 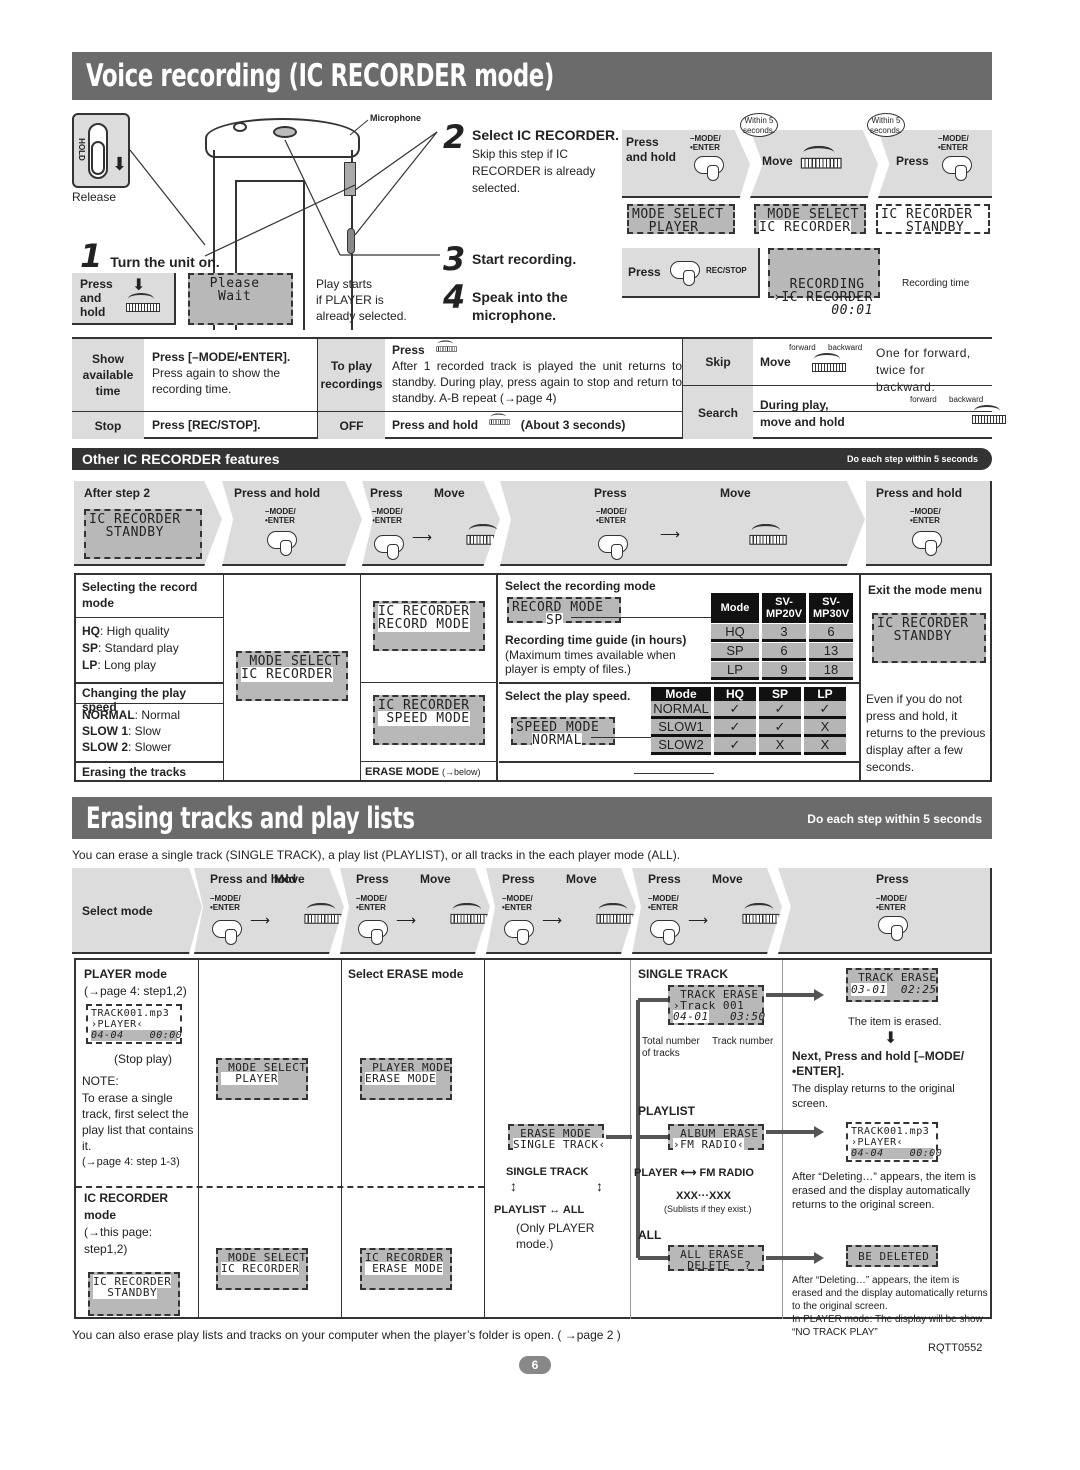 I want to click on table-row: LP 9 18, so click(x=784, y=671).